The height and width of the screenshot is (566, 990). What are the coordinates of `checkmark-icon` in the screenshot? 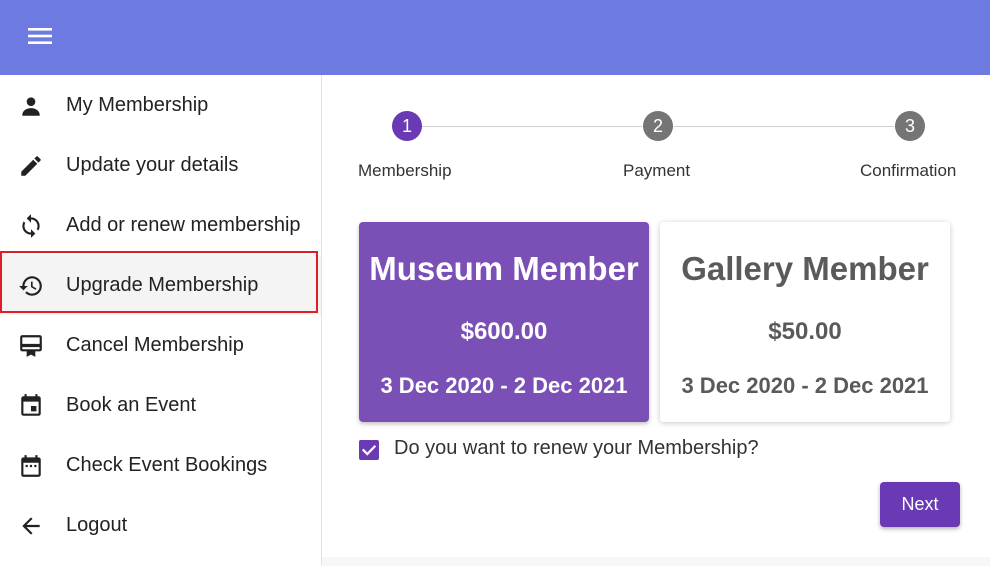 It's located at (369, 450).